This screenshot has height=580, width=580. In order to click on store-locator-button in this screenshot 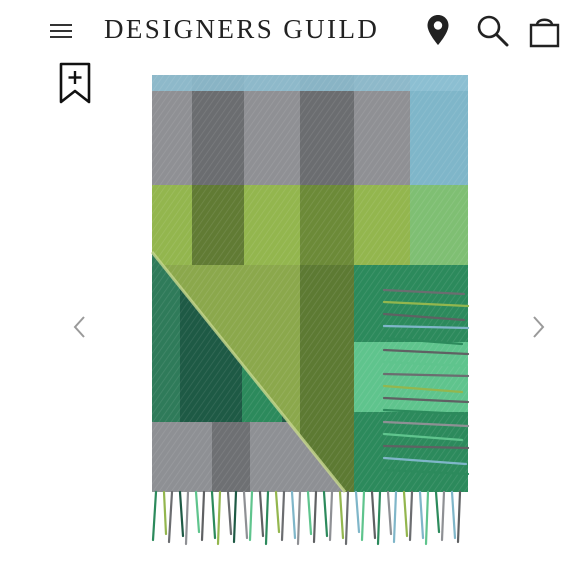, I will do `click(438, 32)`.